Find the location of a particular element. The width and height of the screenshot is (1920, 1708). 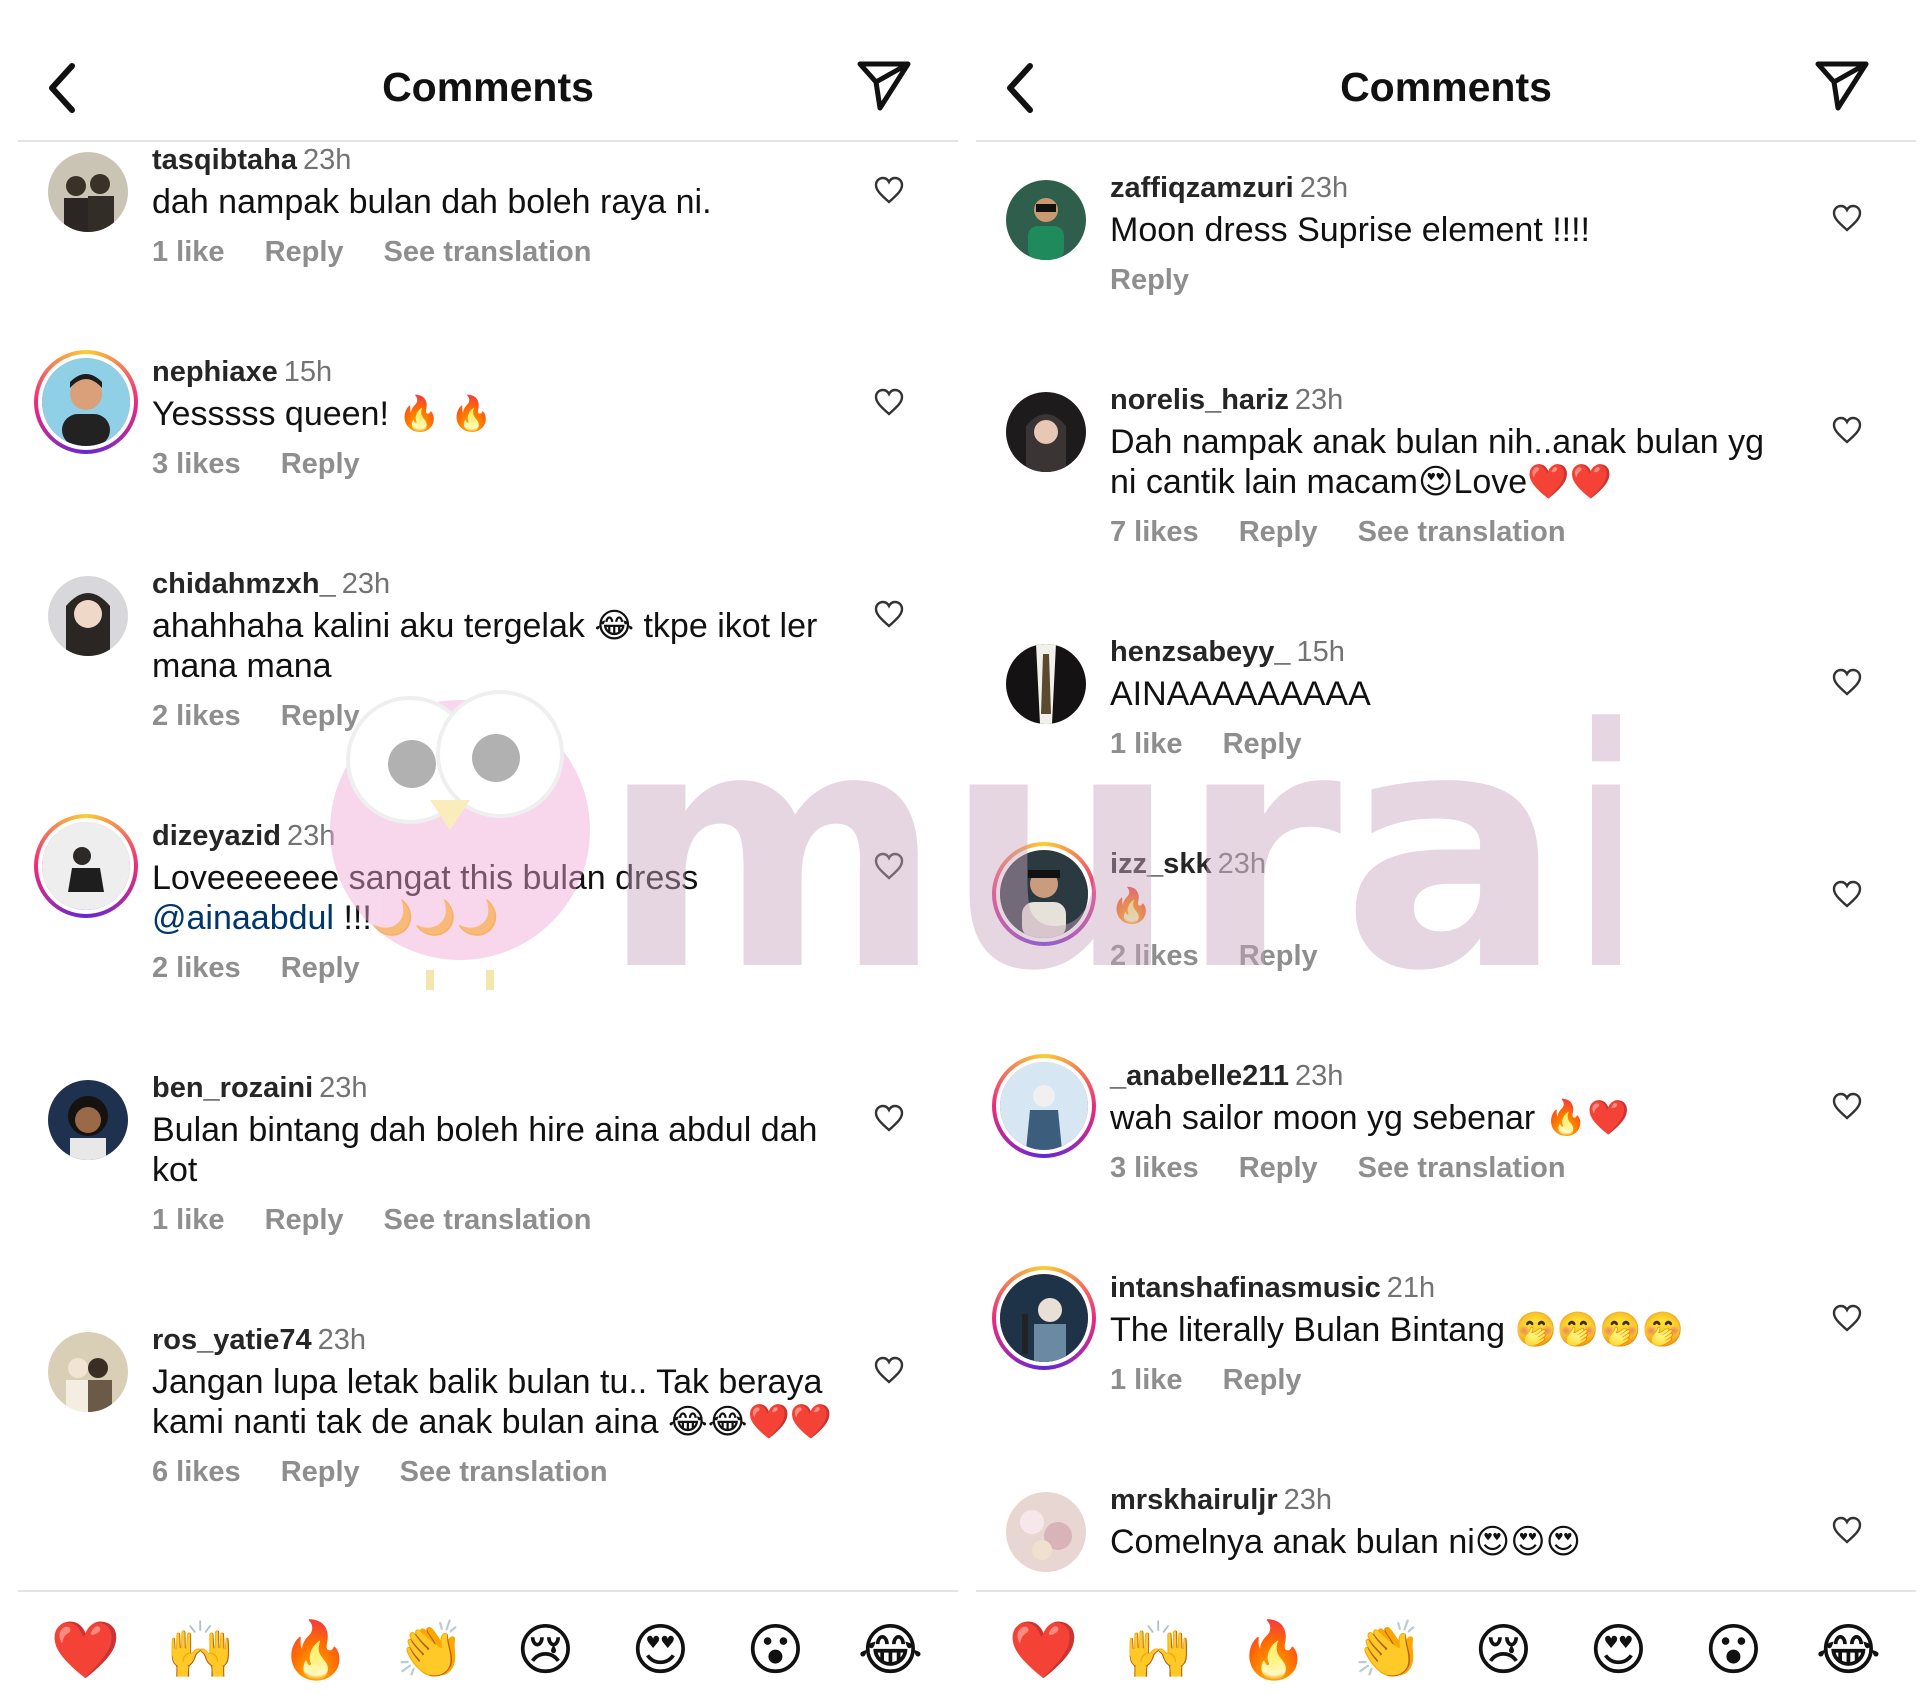

like-count: 7 likes is located at coordinates (1154, 532).